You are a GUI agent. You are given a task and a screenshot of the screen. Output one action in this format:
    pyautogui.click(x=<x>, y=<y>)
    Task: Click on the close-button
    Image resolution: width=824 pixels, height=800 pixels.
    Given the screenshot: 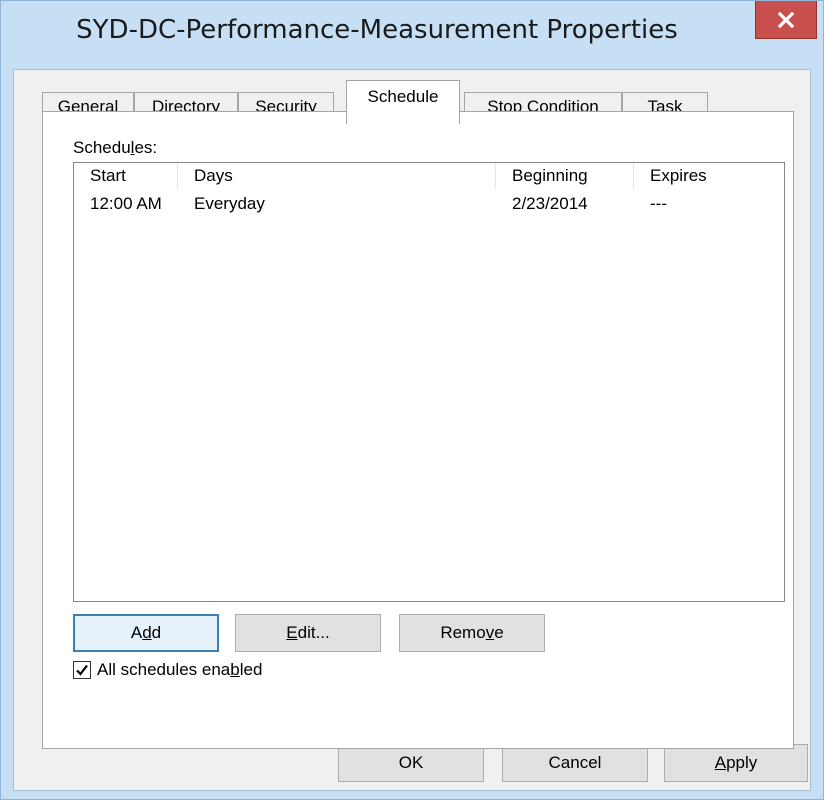 What is the action you would take?
    pyautogui.click(x=786, y=20)
    